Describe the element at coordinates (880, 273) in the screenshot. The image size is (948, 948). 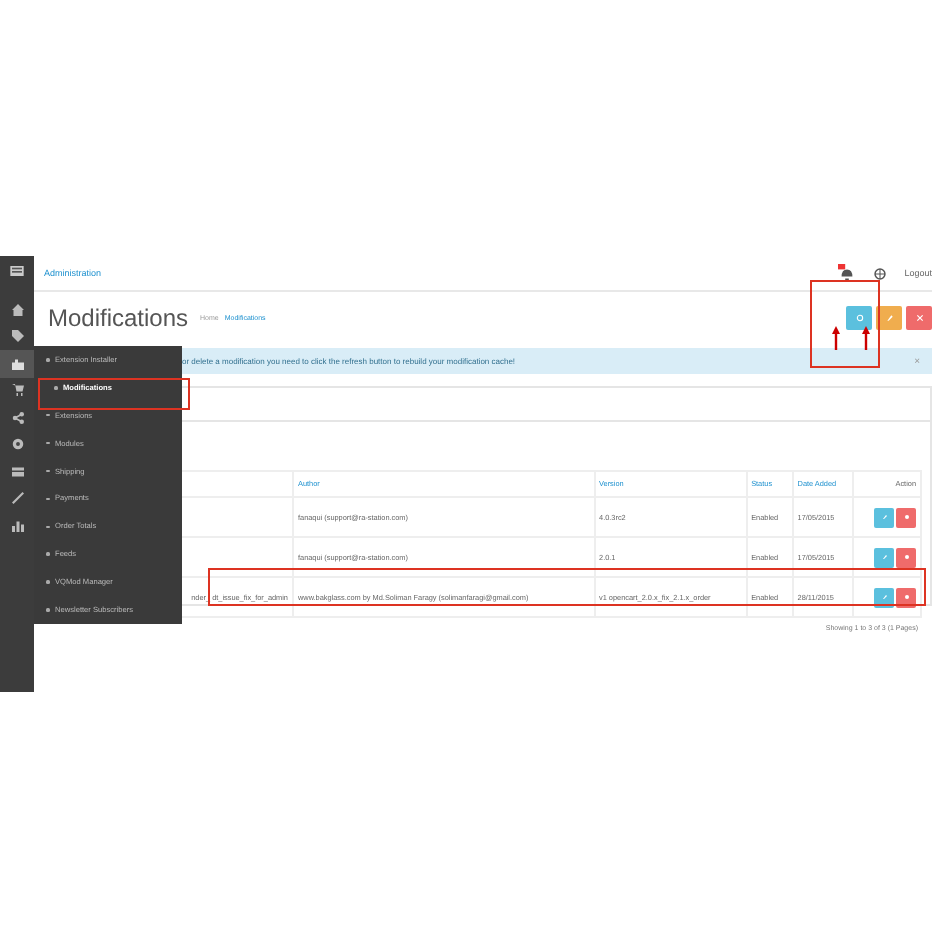
I see `globe-icon` at that location.